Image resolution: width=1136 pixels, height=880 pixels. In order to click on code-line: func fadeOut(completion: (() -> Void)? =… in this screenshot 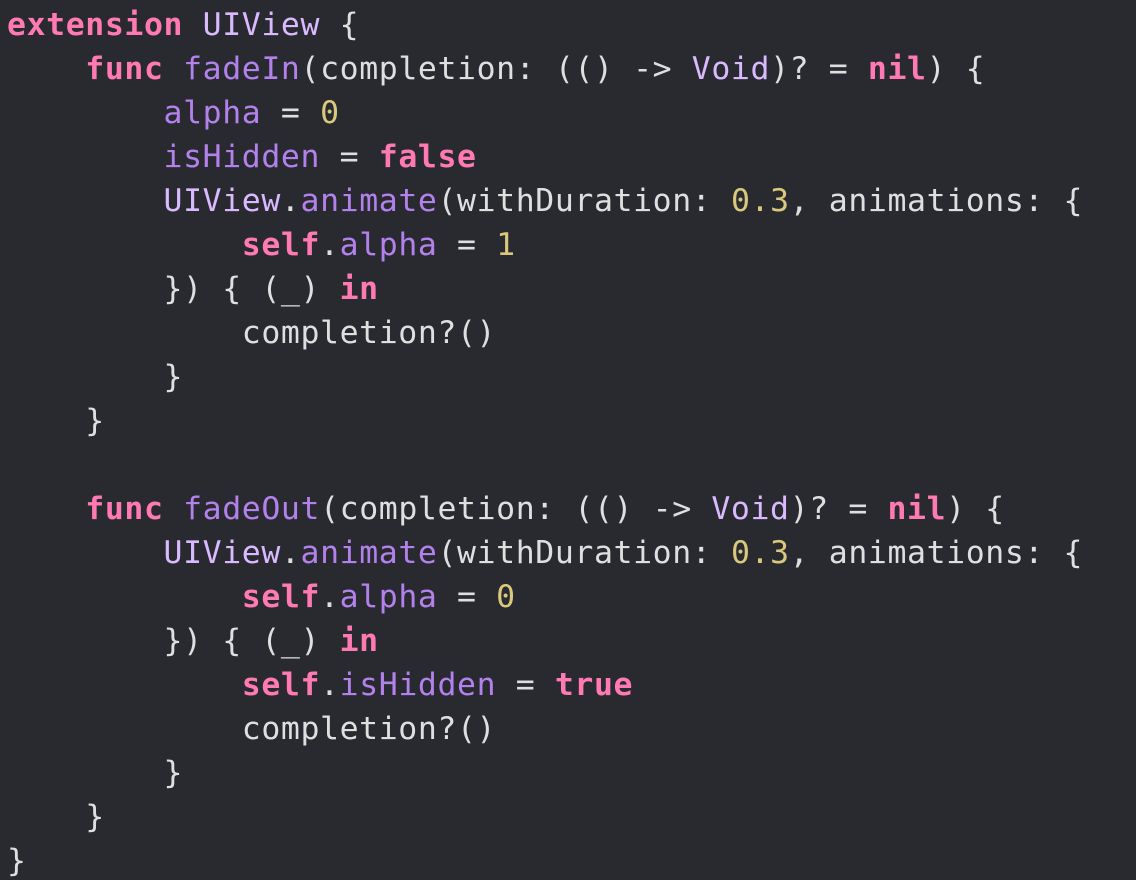, I will do `click(568, 509)`.